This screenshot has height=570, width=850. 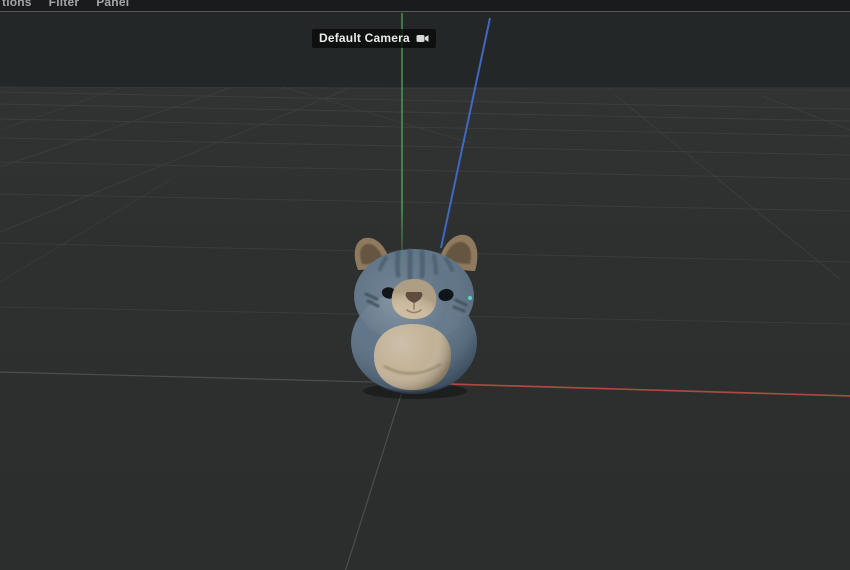 I want to click on model-belly, so click(x=412, y=357).